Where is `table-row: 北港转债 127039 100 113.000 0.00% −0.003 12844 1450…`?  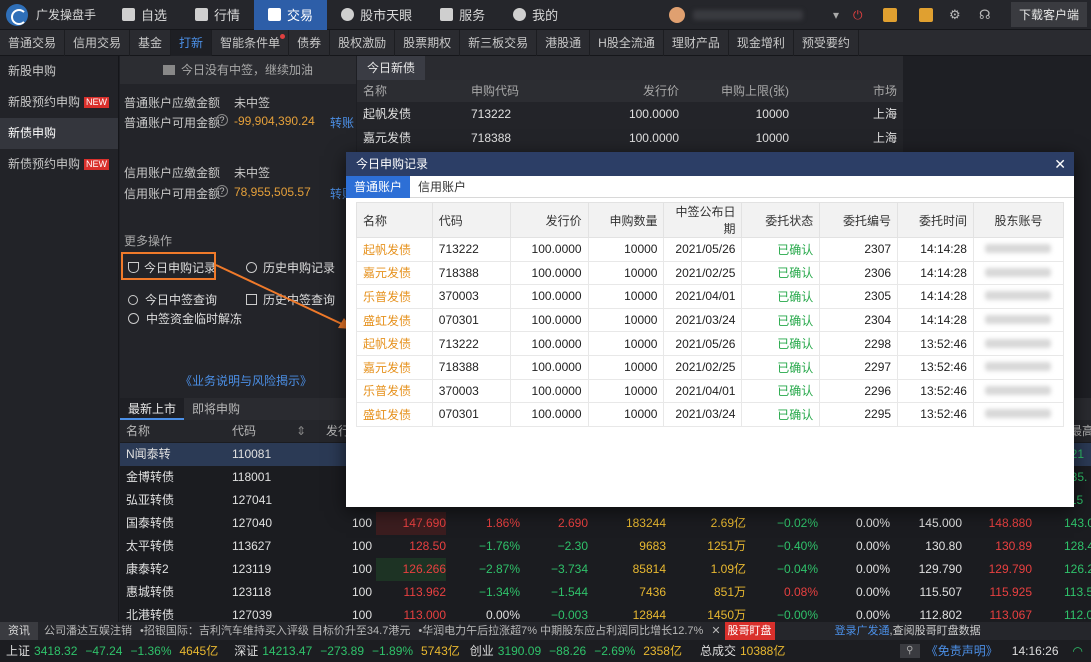
table-row: 北港转债 127039 100 113.000 0.00% −0.003 12844 1450… is located at coordinates (605, 613).